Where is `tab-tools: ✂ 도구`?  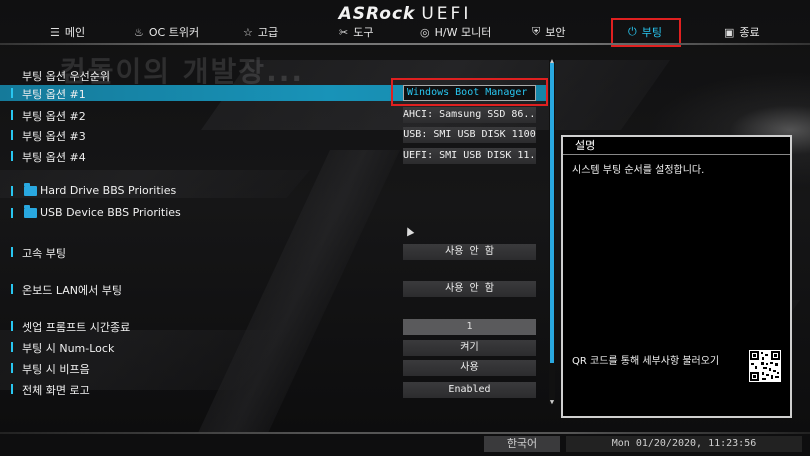 tab-tools: ✂ 도구 is located at coordinates (356, 32).